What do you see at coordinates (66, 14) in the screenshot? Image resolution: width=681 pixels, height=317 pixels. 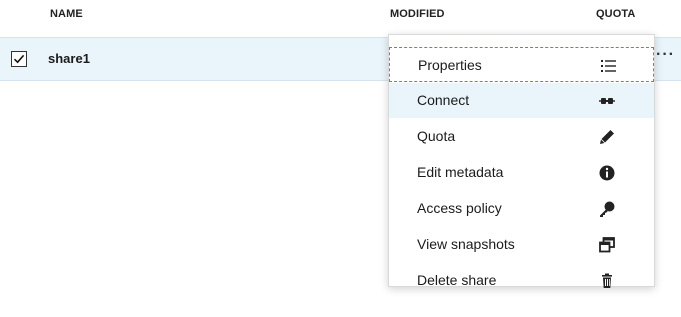 I see `column-header-name: NAME` at bounding box center [66, 14].